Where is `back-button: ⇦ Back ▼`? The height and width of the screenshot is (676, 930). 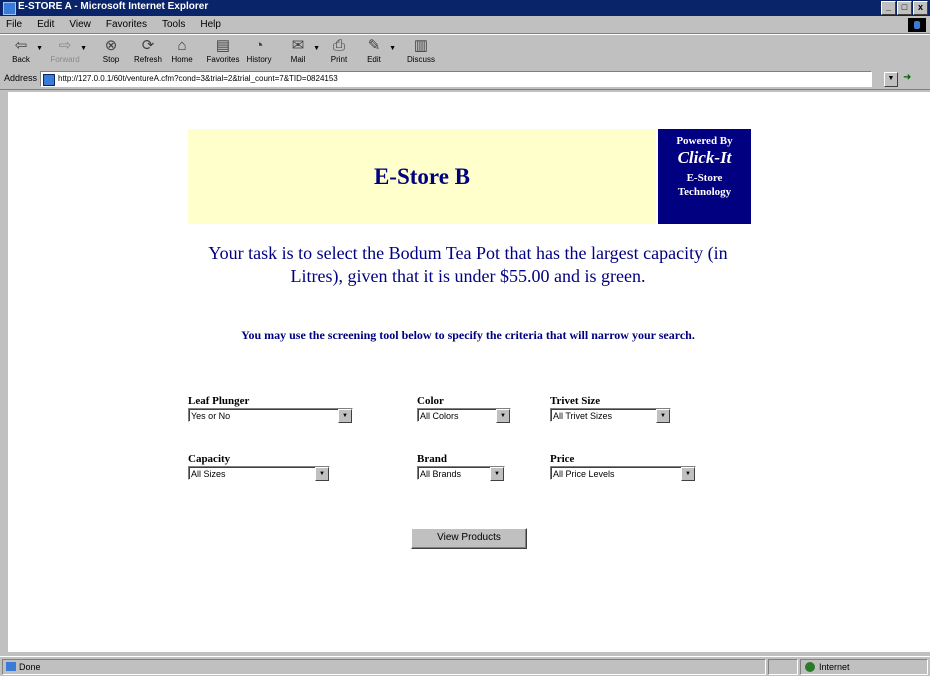
back-button: ⇦ Back ▼ is located at coordinates (23, 52).